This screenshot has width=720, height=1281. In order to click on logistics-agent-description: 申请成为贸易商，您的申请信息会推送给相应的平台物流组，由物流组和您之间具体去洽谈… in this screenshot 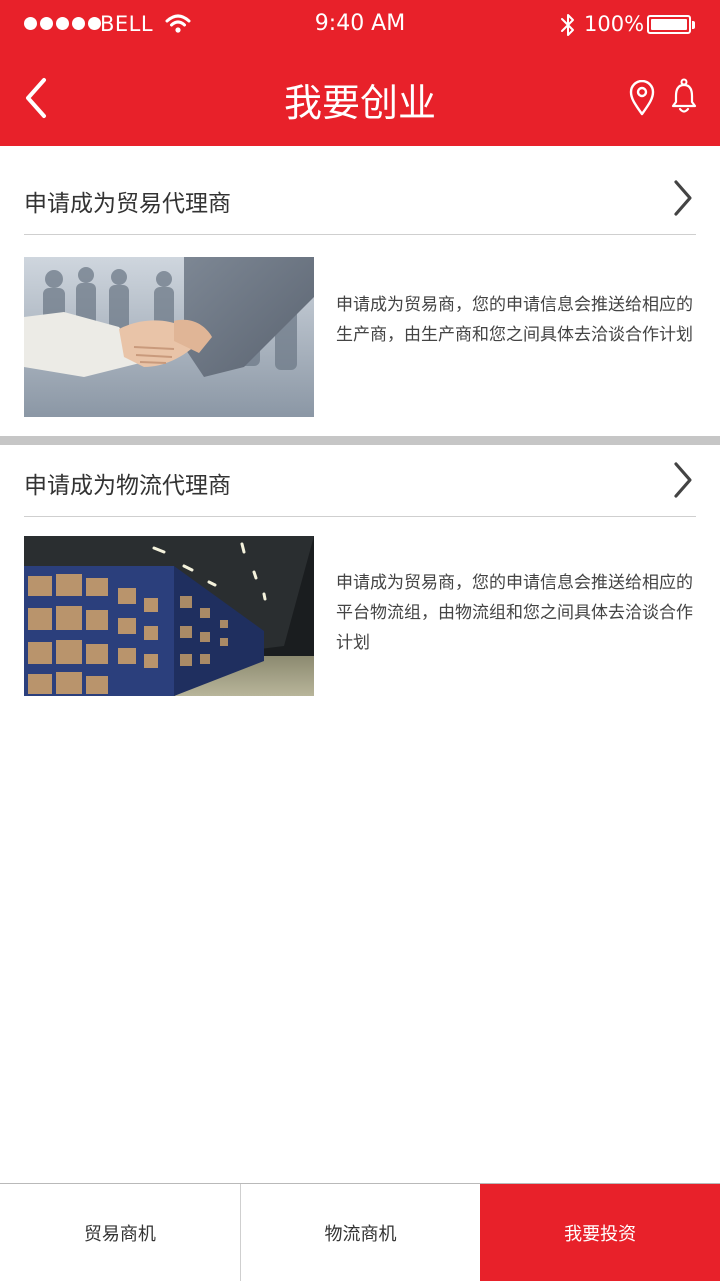, I will do `click(514, 613)`.